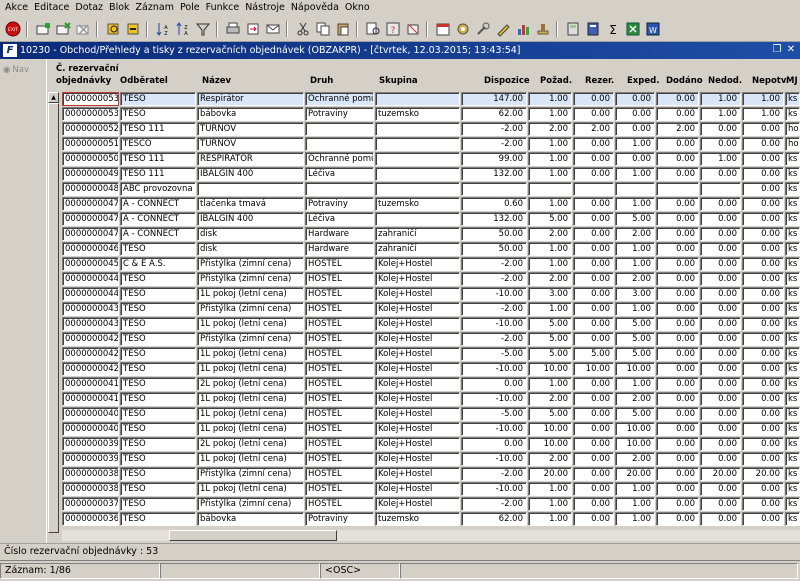  I want to click on cell-item-name, so click(250, 189).